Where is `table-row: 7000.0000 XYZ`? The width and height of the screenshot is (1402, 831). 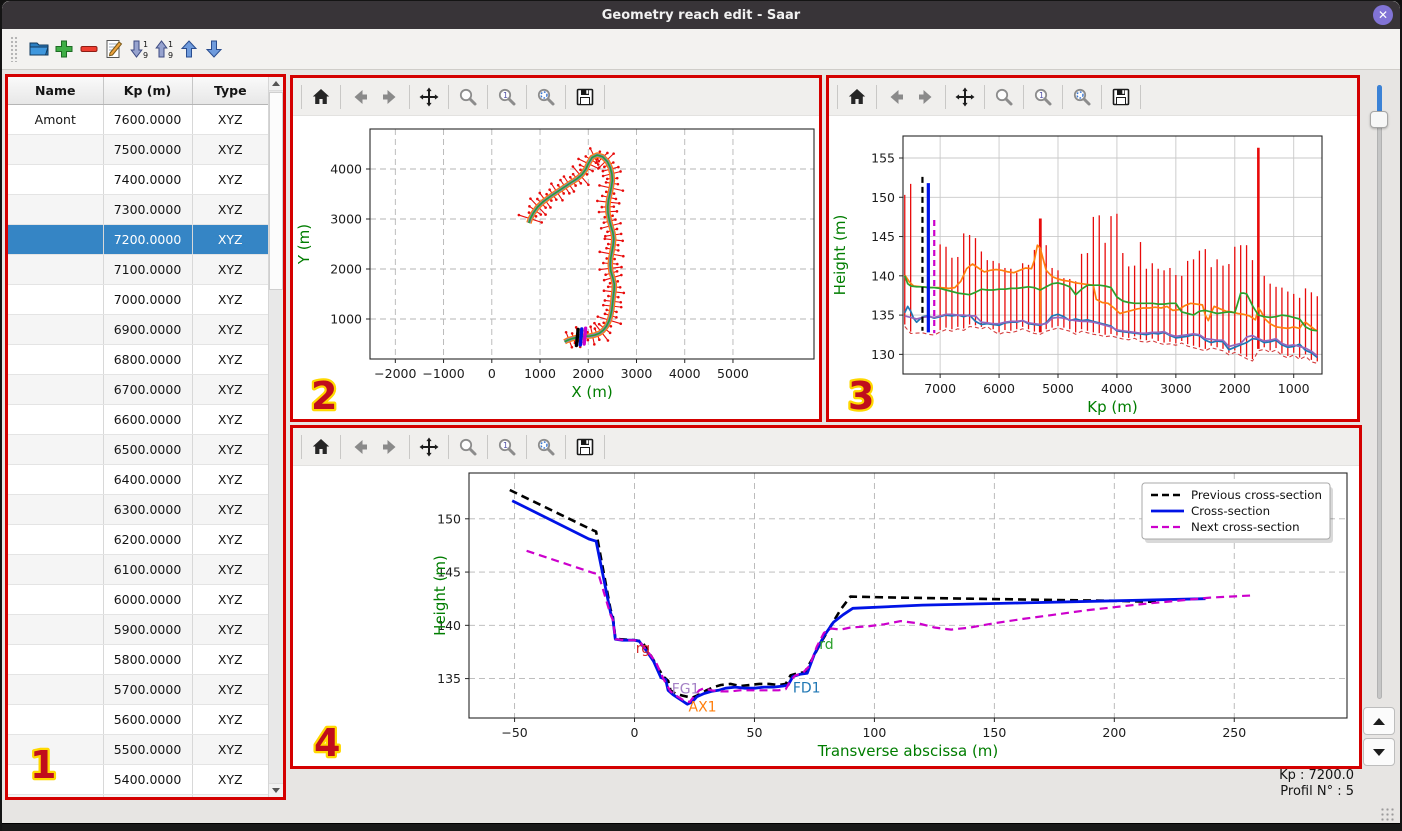 table-row: 7000.0000 XYZ is located at coordinates (138, 299).